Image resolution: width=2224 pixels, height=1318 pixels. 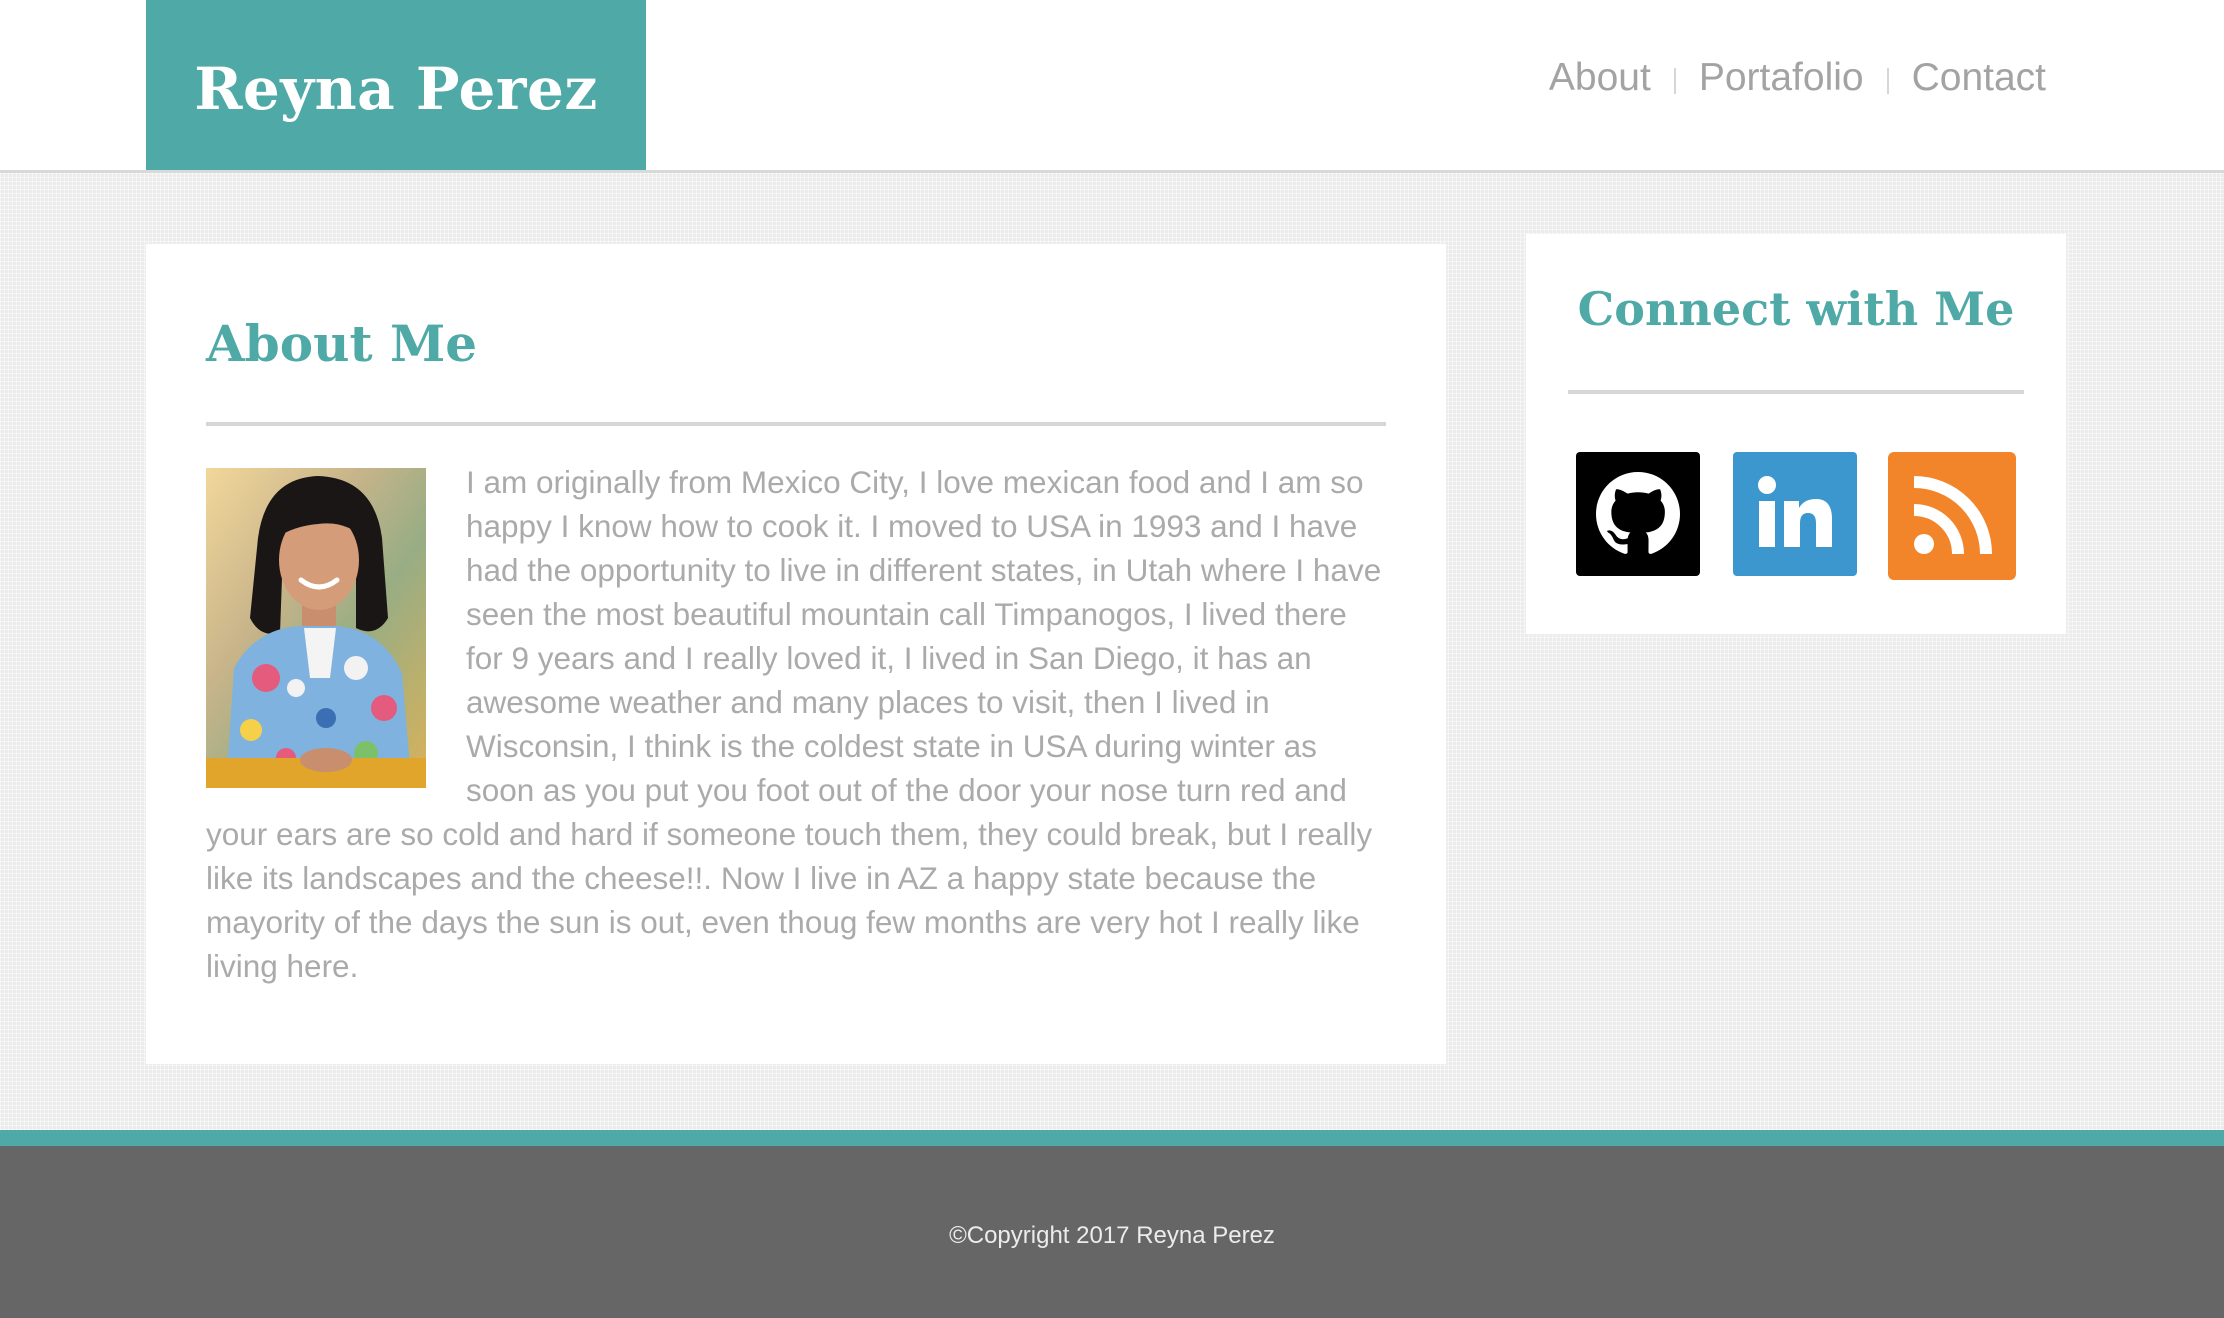 What do you see at coordinates (1979, 78) in the screenshot?
I see `nav-link-contact: Contact` at bounding box center [1979, 78].